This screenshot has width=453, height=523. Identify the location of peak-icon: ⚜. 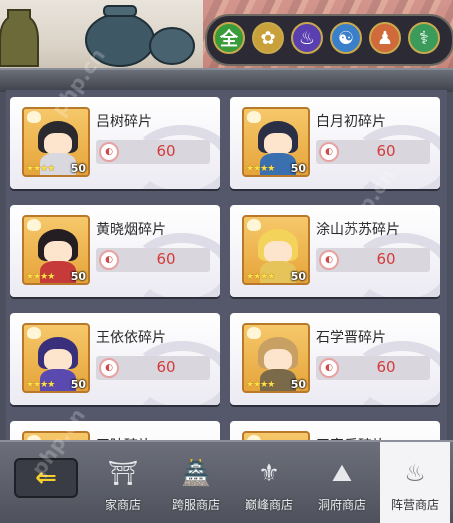
(269, 473).